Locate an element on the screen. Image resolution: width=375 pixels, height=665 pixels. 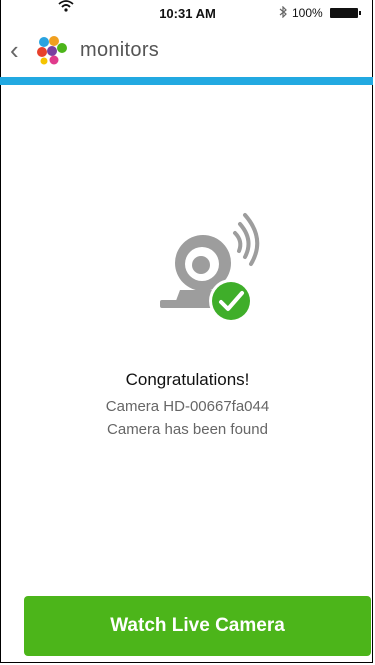
app-logo-icon is located at coordinates (53, 50).